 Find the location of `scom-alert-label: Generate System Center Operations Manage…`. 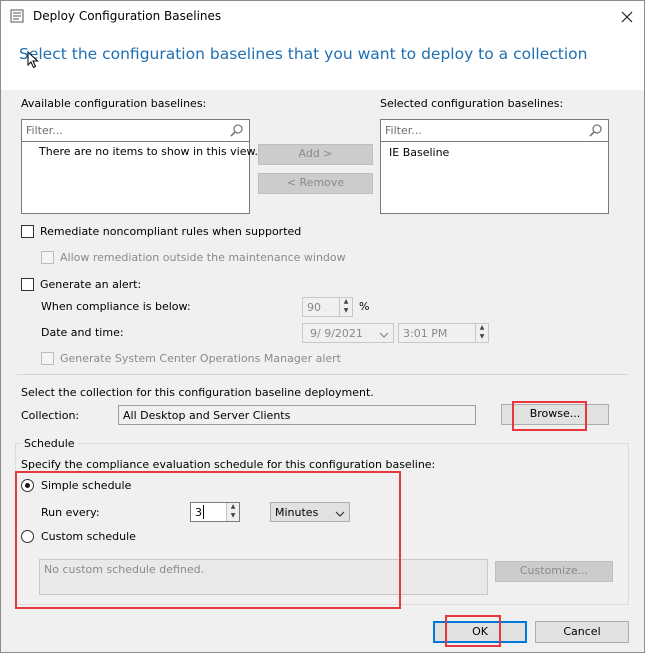

scom-alert-label: Generate System Center Operations Manage… is located at coordinates (200, 358).